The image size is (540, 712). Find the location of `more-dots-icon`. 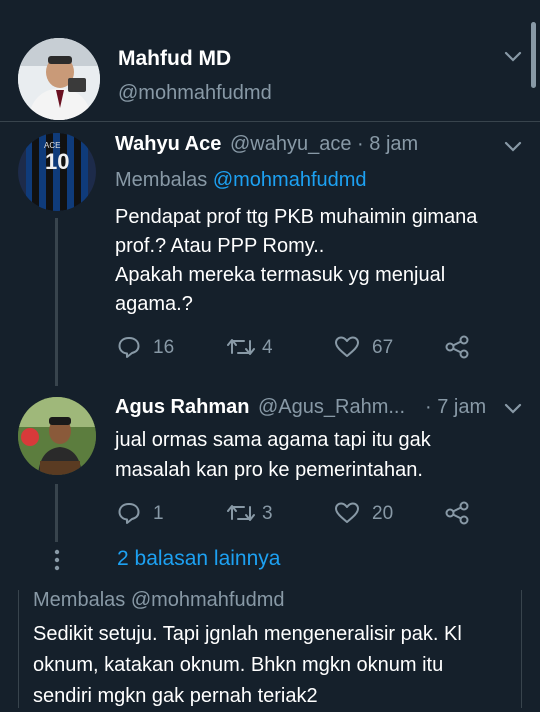

more-dots-icon is located at coordinates (57, 560).